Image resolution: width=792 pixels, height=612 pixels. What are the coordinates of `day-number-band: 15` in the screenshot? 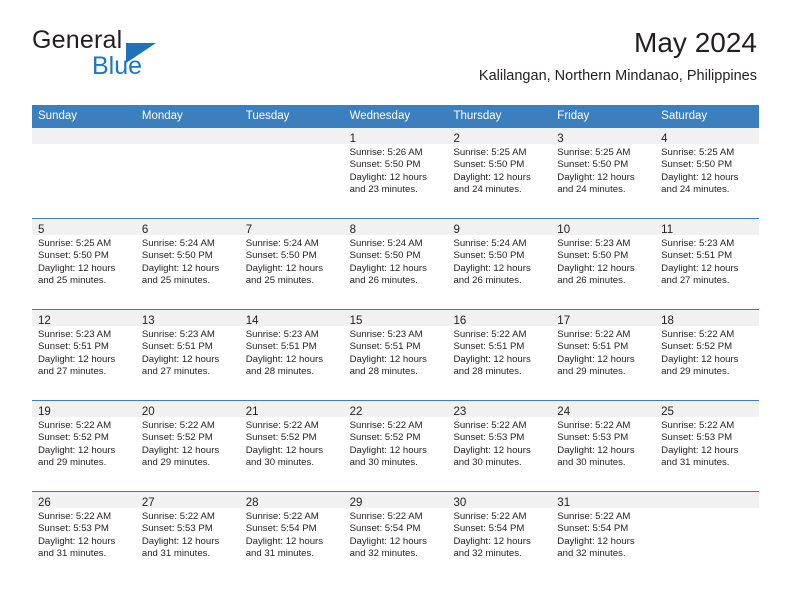 It's located at (395, 318).